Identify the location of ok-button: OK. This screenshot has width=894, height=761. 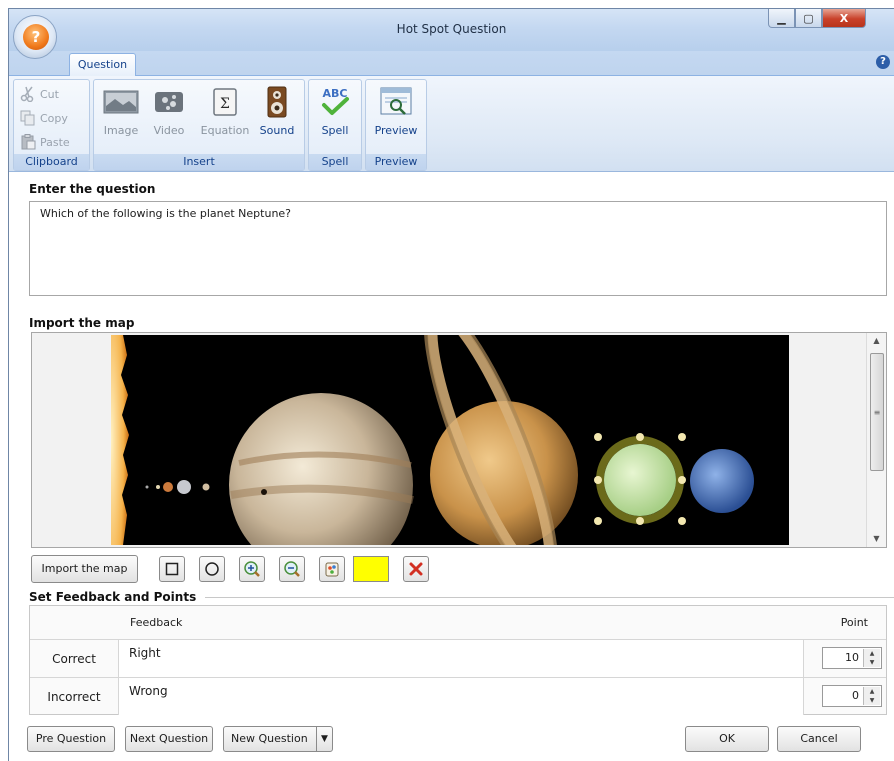
(727, 739).